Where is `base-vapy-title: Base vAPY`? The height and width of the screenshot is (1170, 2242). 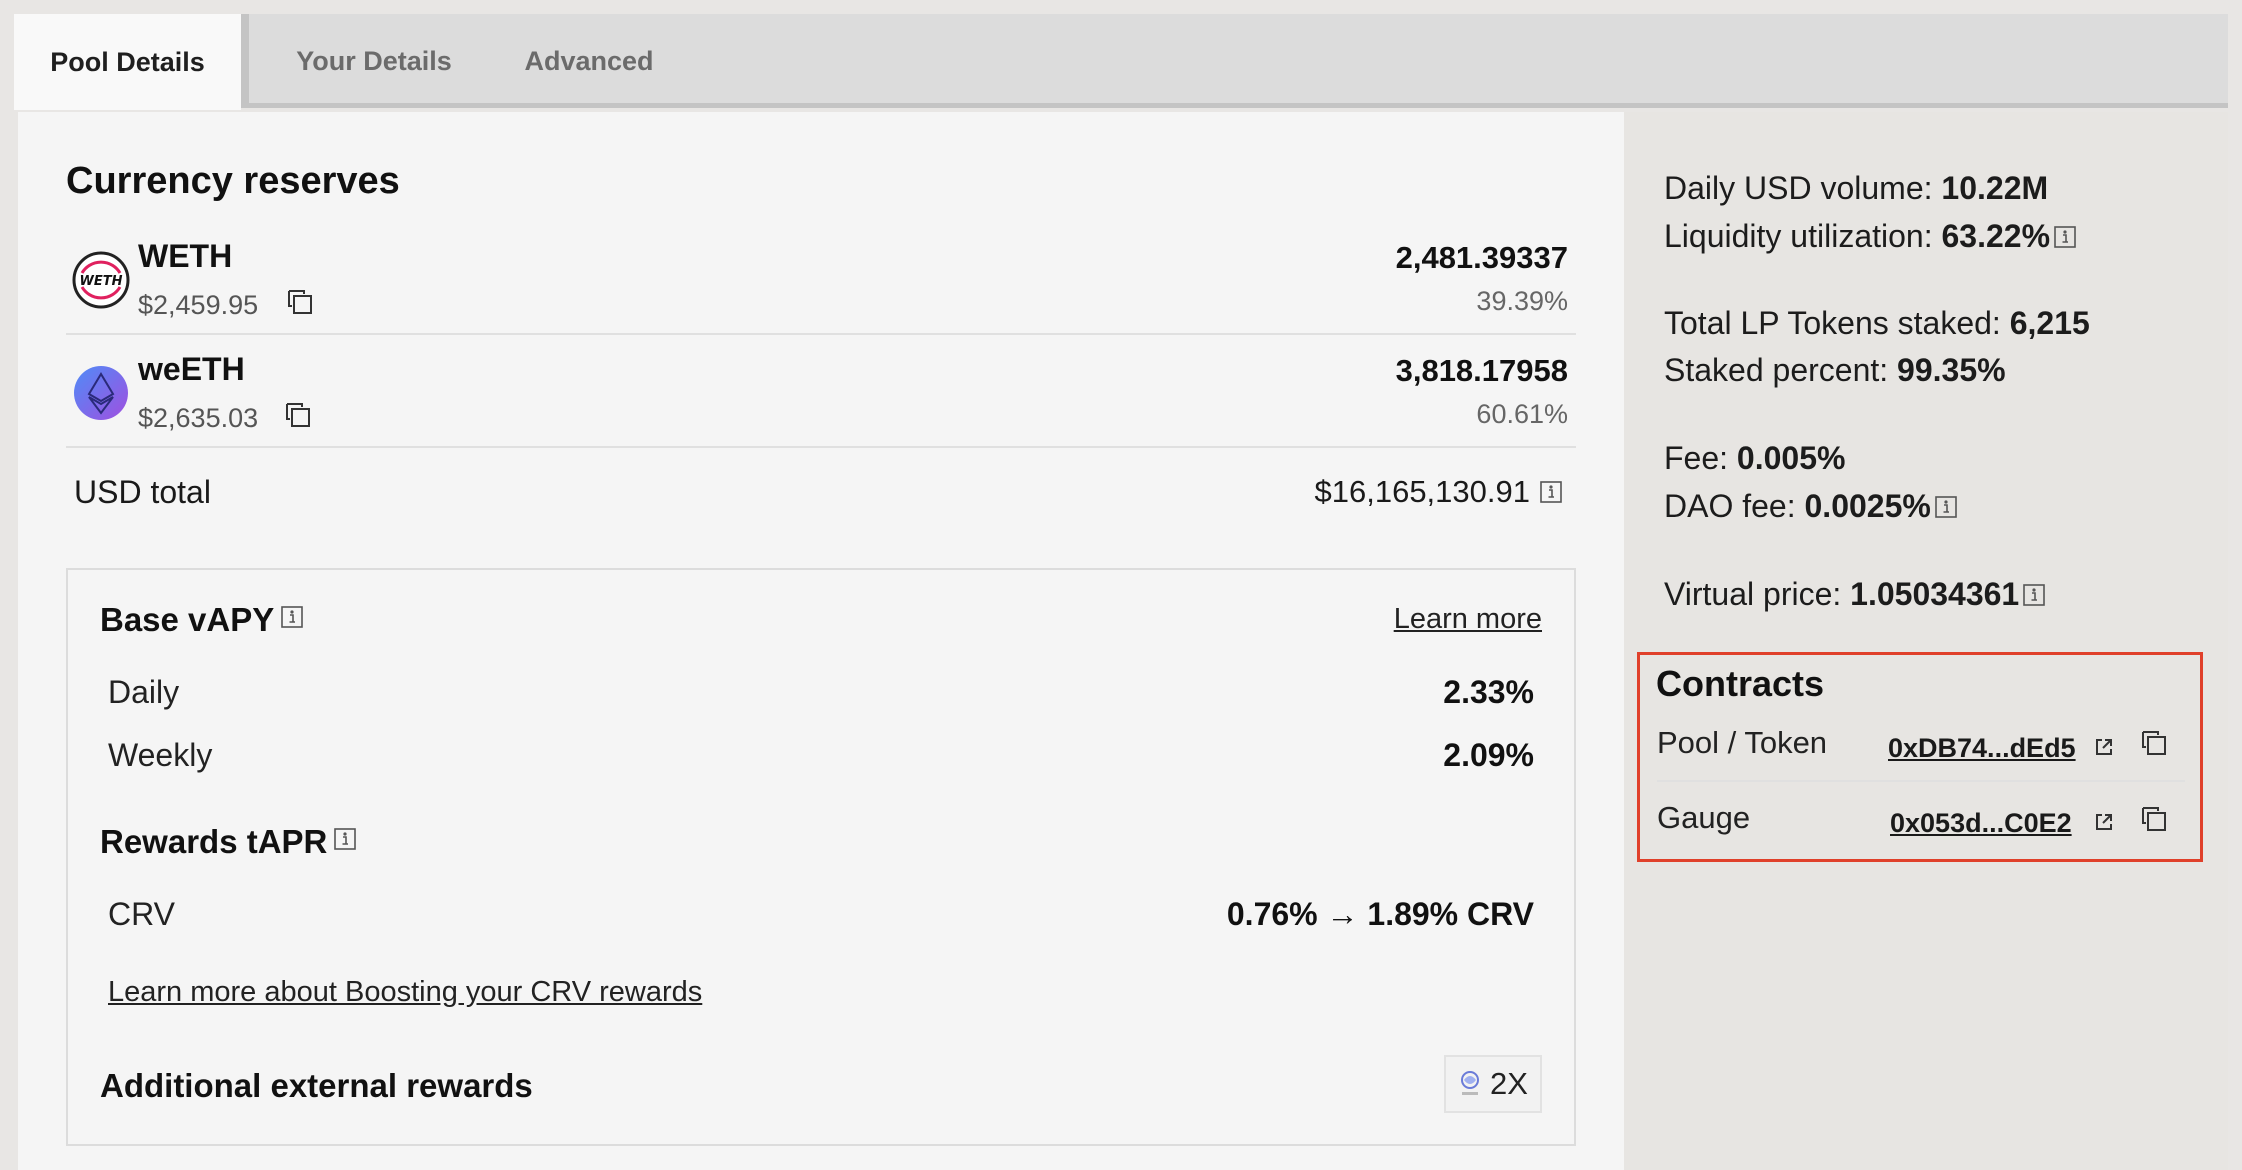 base-vapy-title: Base vAPY is located at coordinates (187, 619).